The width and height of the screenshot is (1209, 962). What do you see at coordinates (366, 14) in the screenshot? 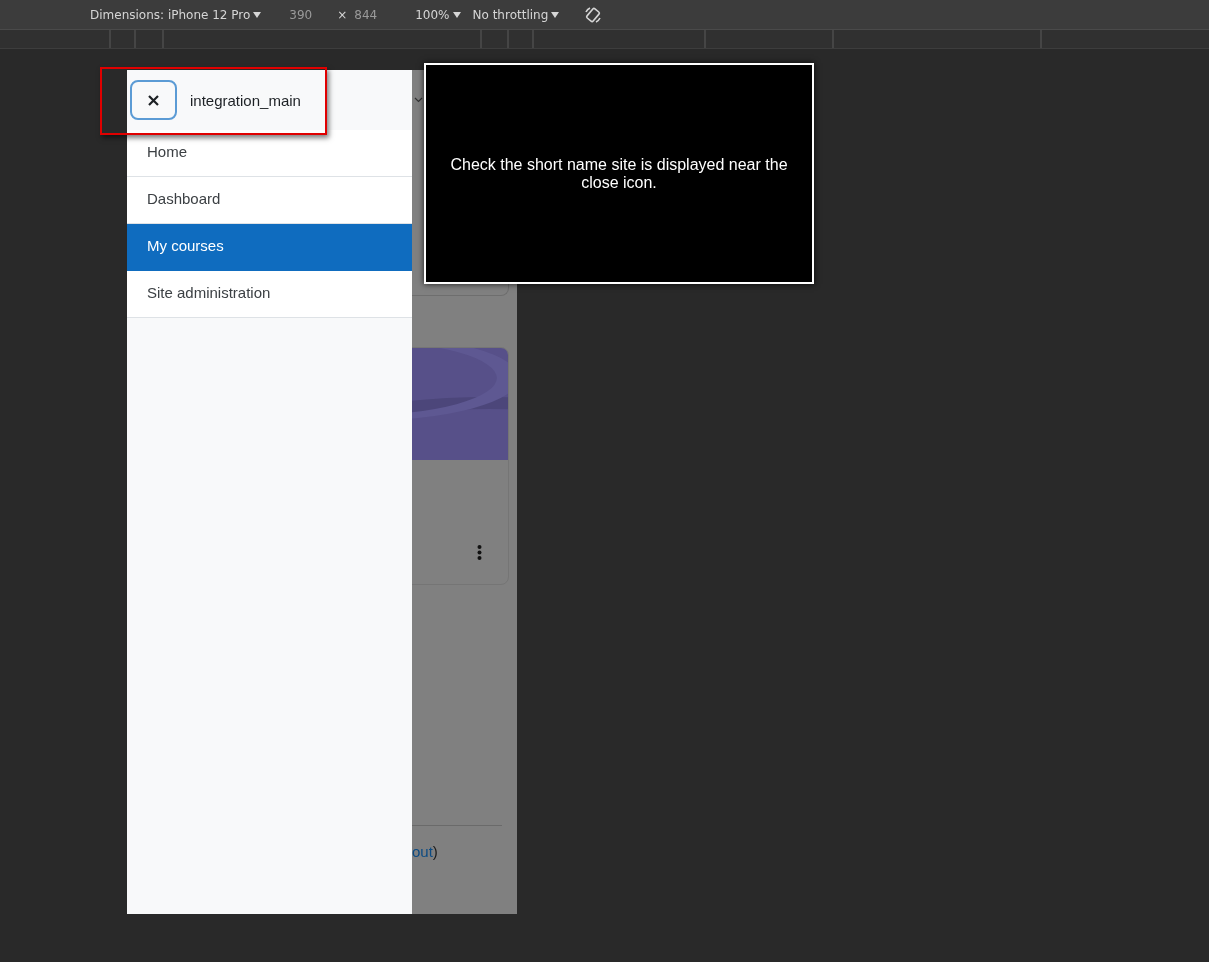
I see `height-value: 844` at bounding box center [366, 14].